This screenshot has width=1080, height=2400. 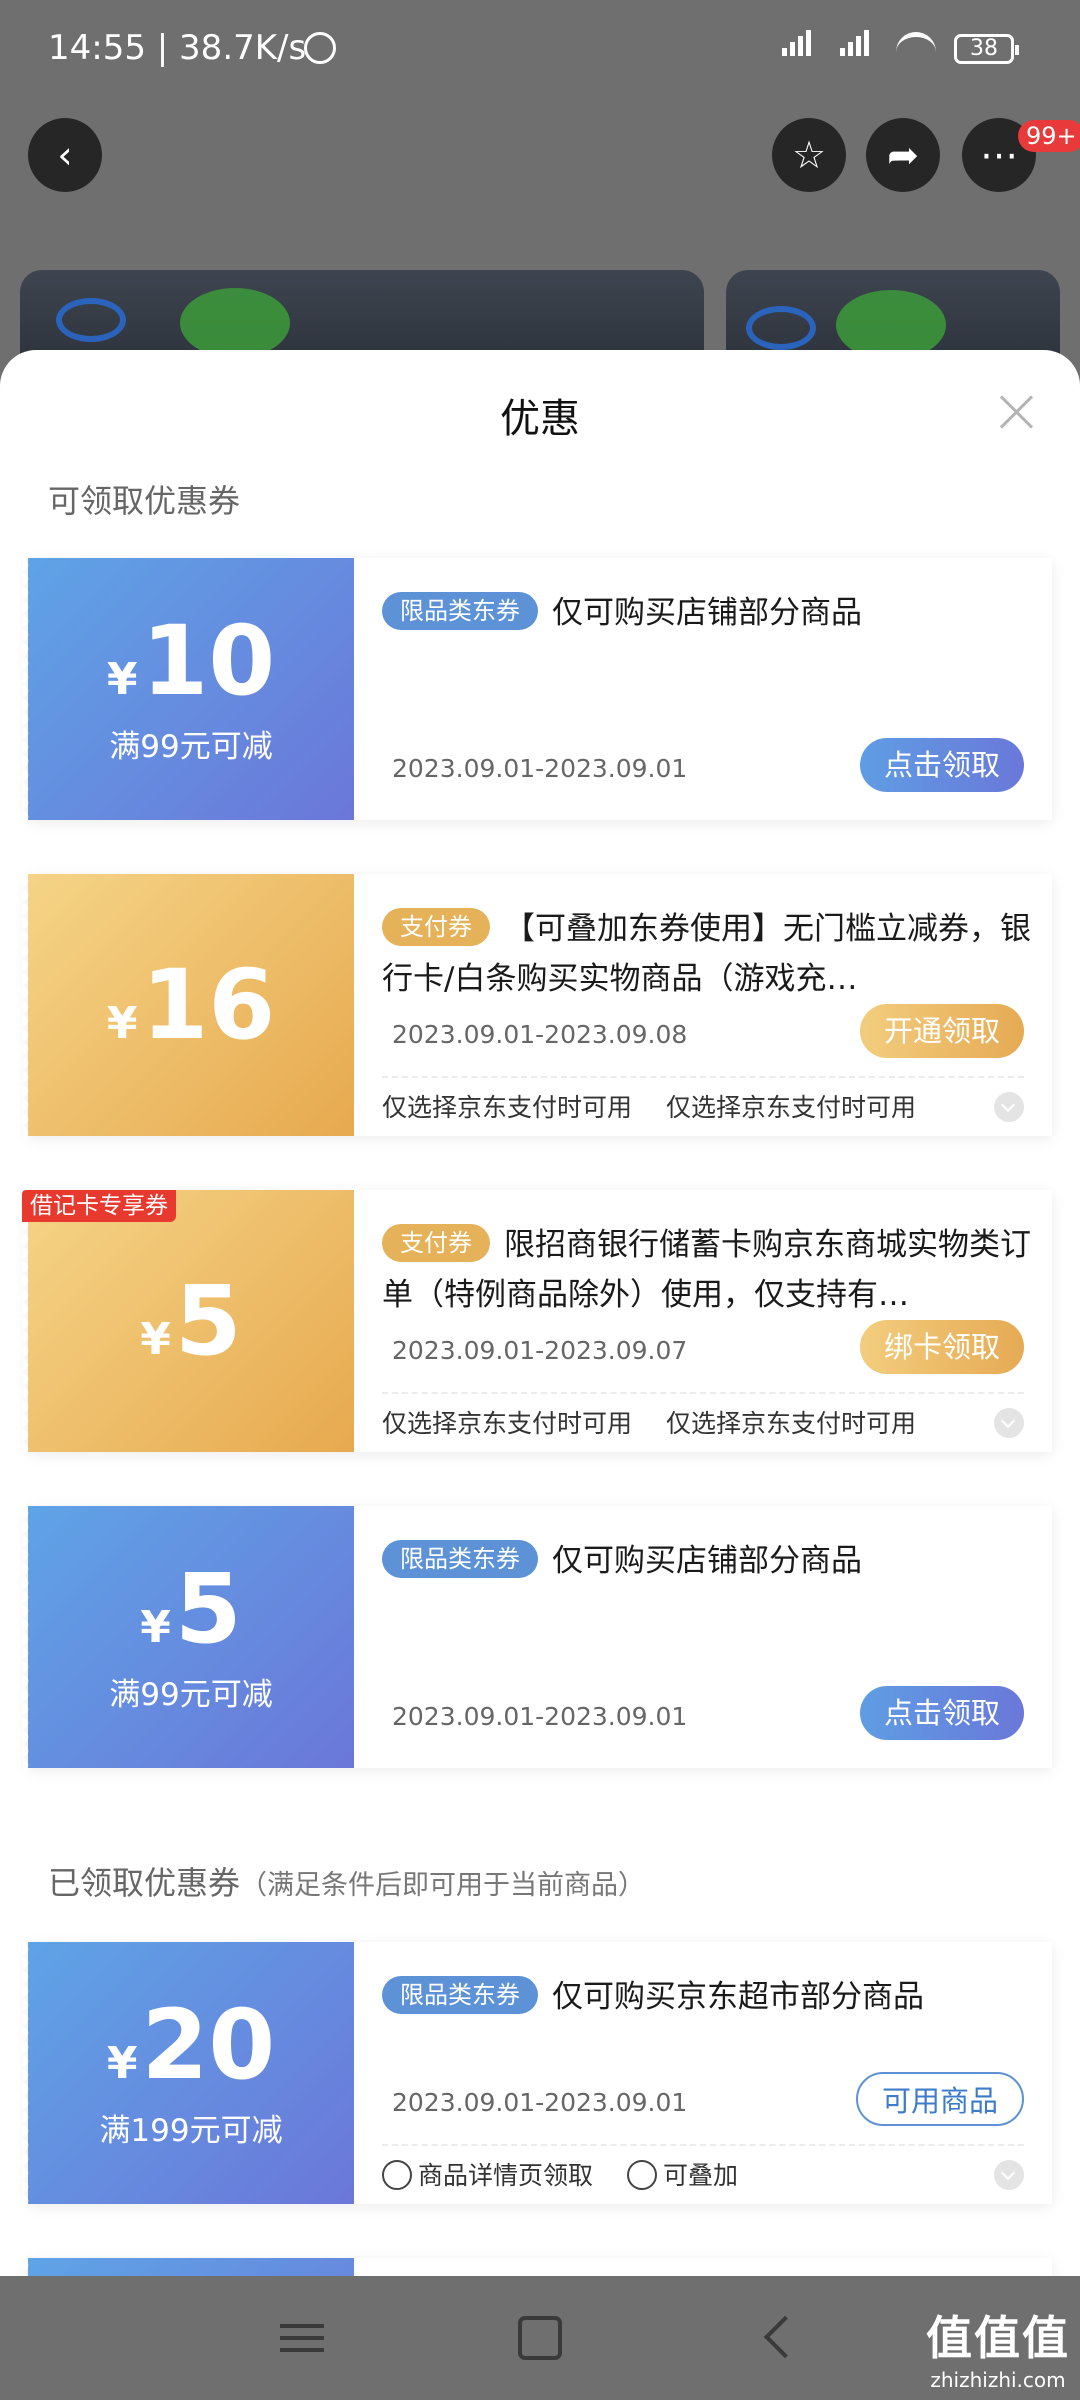 What do you see at coordinates (540, 419) in the screenshot?
I see `sheet-title: 优惠` at bounding box center [540, 419].